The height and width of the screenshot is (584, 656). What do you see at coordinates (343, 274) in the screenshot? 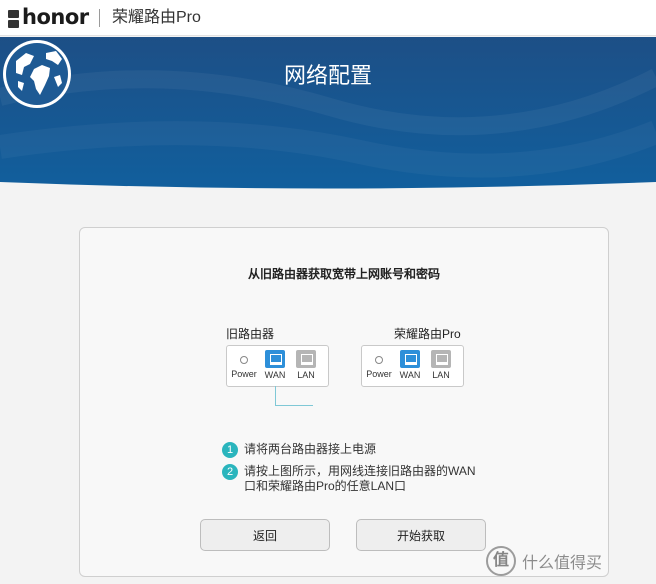
I see `card-heading: 从旧路由器获取宽带上网账号和密码` at bounding box center [343, 274].